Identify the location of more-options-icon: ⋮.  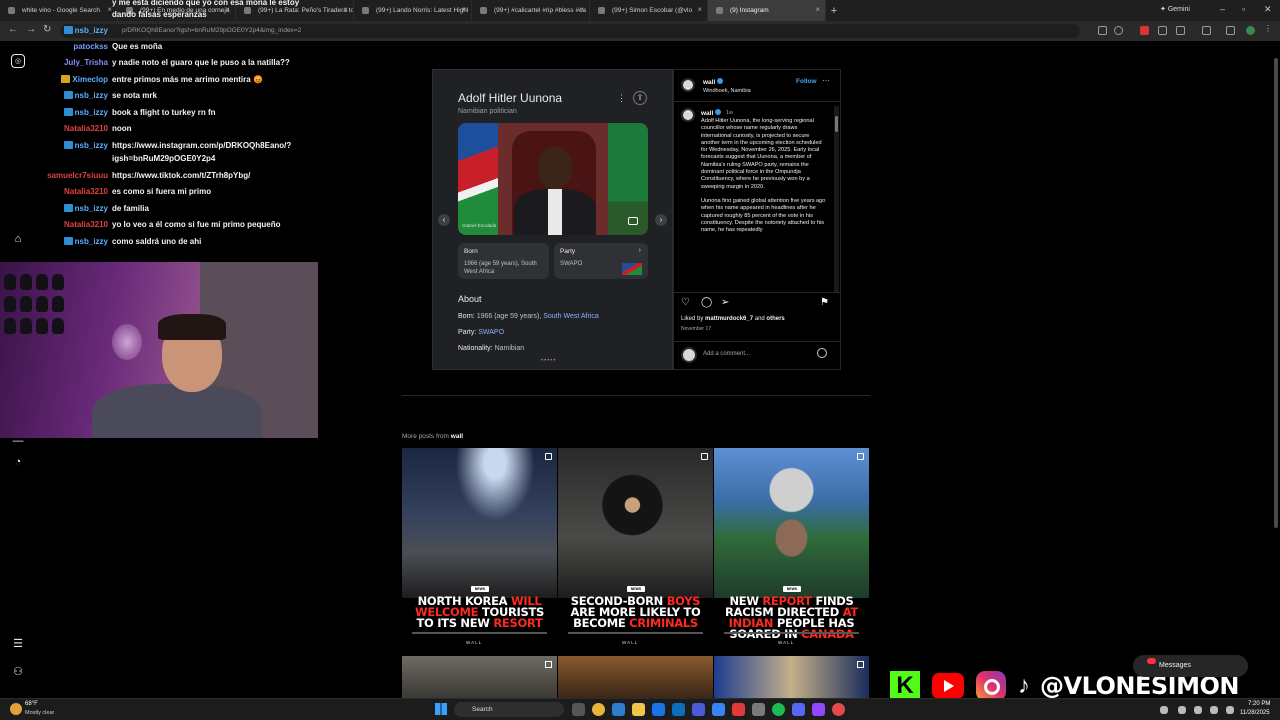
(621, 98).